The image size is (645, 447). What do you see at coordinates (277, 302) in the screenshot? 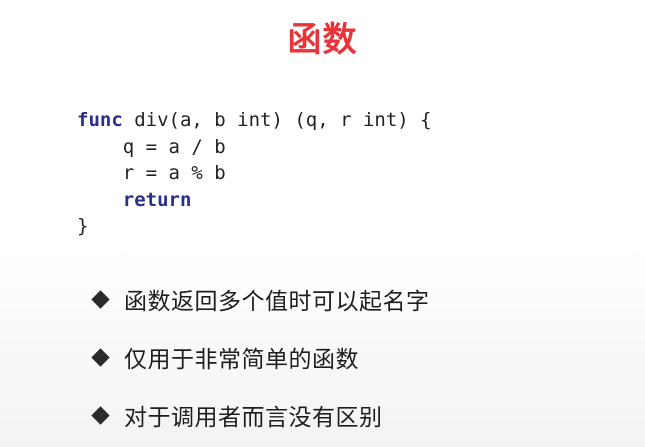
I see `bullet-text: 函数返回多个值时可以起名字` at bounding box center [277, 302].